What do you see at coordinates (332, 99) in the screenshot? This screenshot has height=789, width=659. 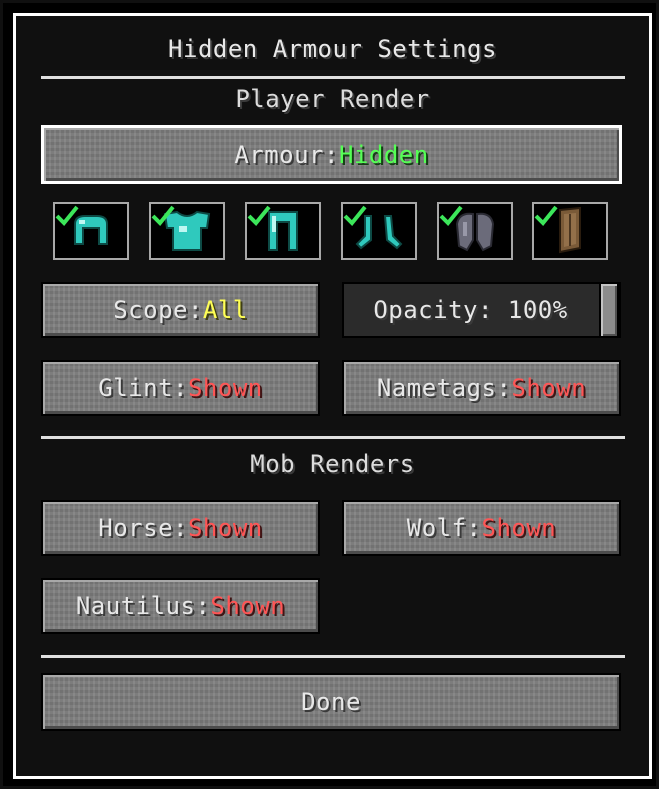 I see `section-player-render: Player Render` at bounding box center [332, 99].